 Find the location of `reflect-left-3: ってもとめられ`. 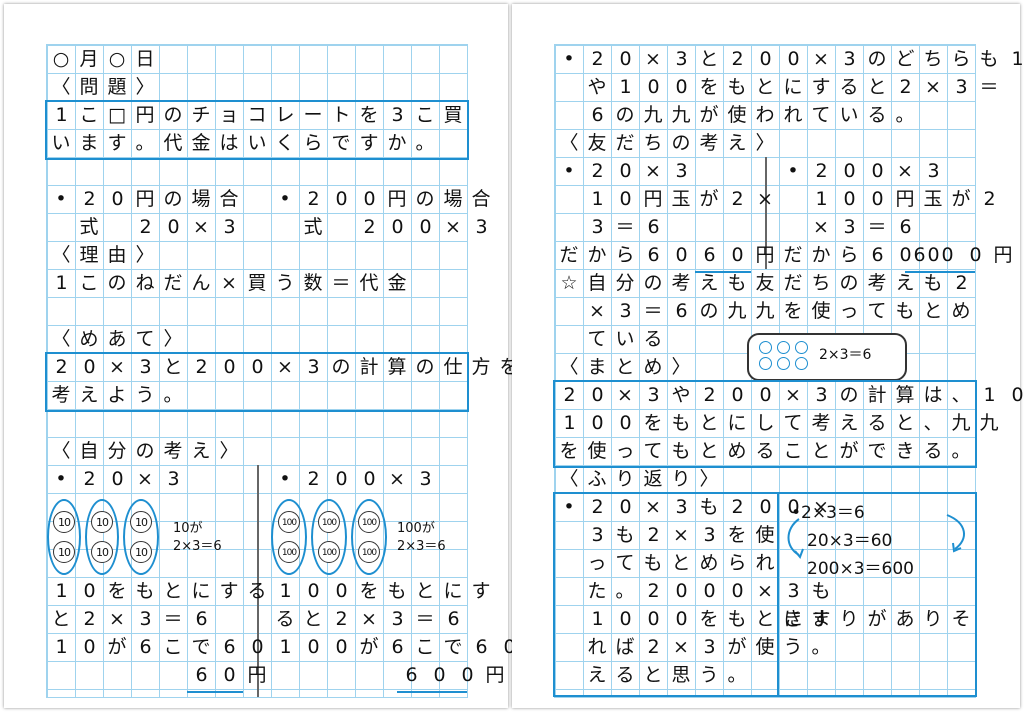

reflect-left-3: ってもとめられ is located at coordinates (681, 563).